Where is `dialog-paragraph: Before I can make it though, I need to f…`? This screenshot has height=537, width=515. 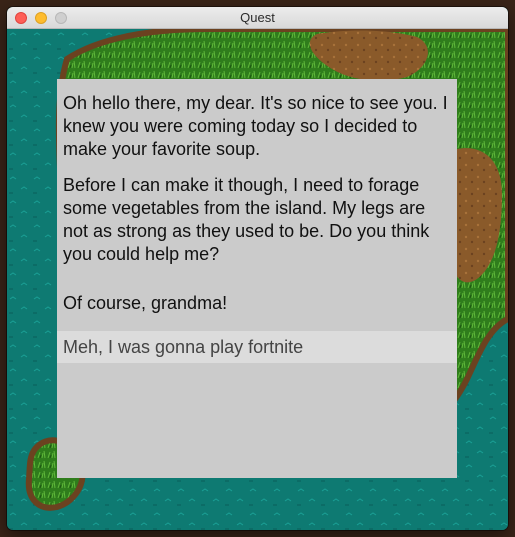 dialog-paragraph: Before I can make it though, I need to f… is located at coordinates (246, 219).